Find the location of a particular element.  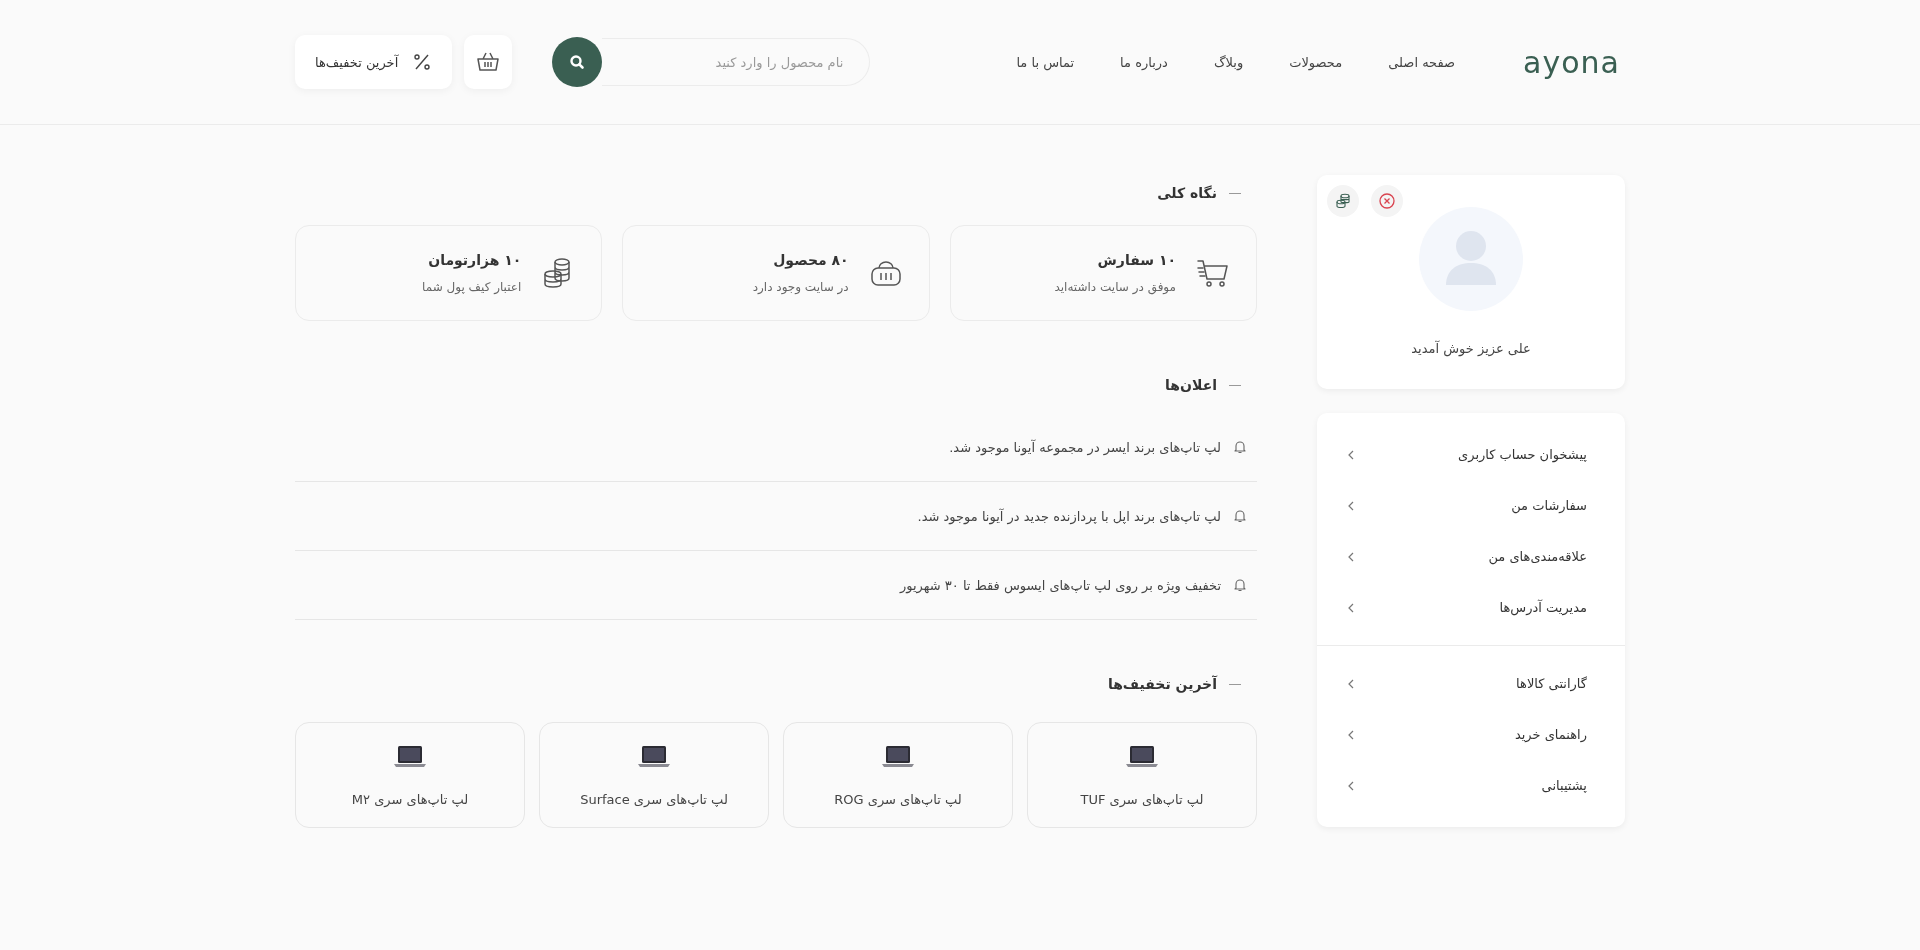

announcement-text: لپ تاپ‌های برند اپل با پردازنده جدید در آیونا موجود شد. is located at coordinates (1069, 516).